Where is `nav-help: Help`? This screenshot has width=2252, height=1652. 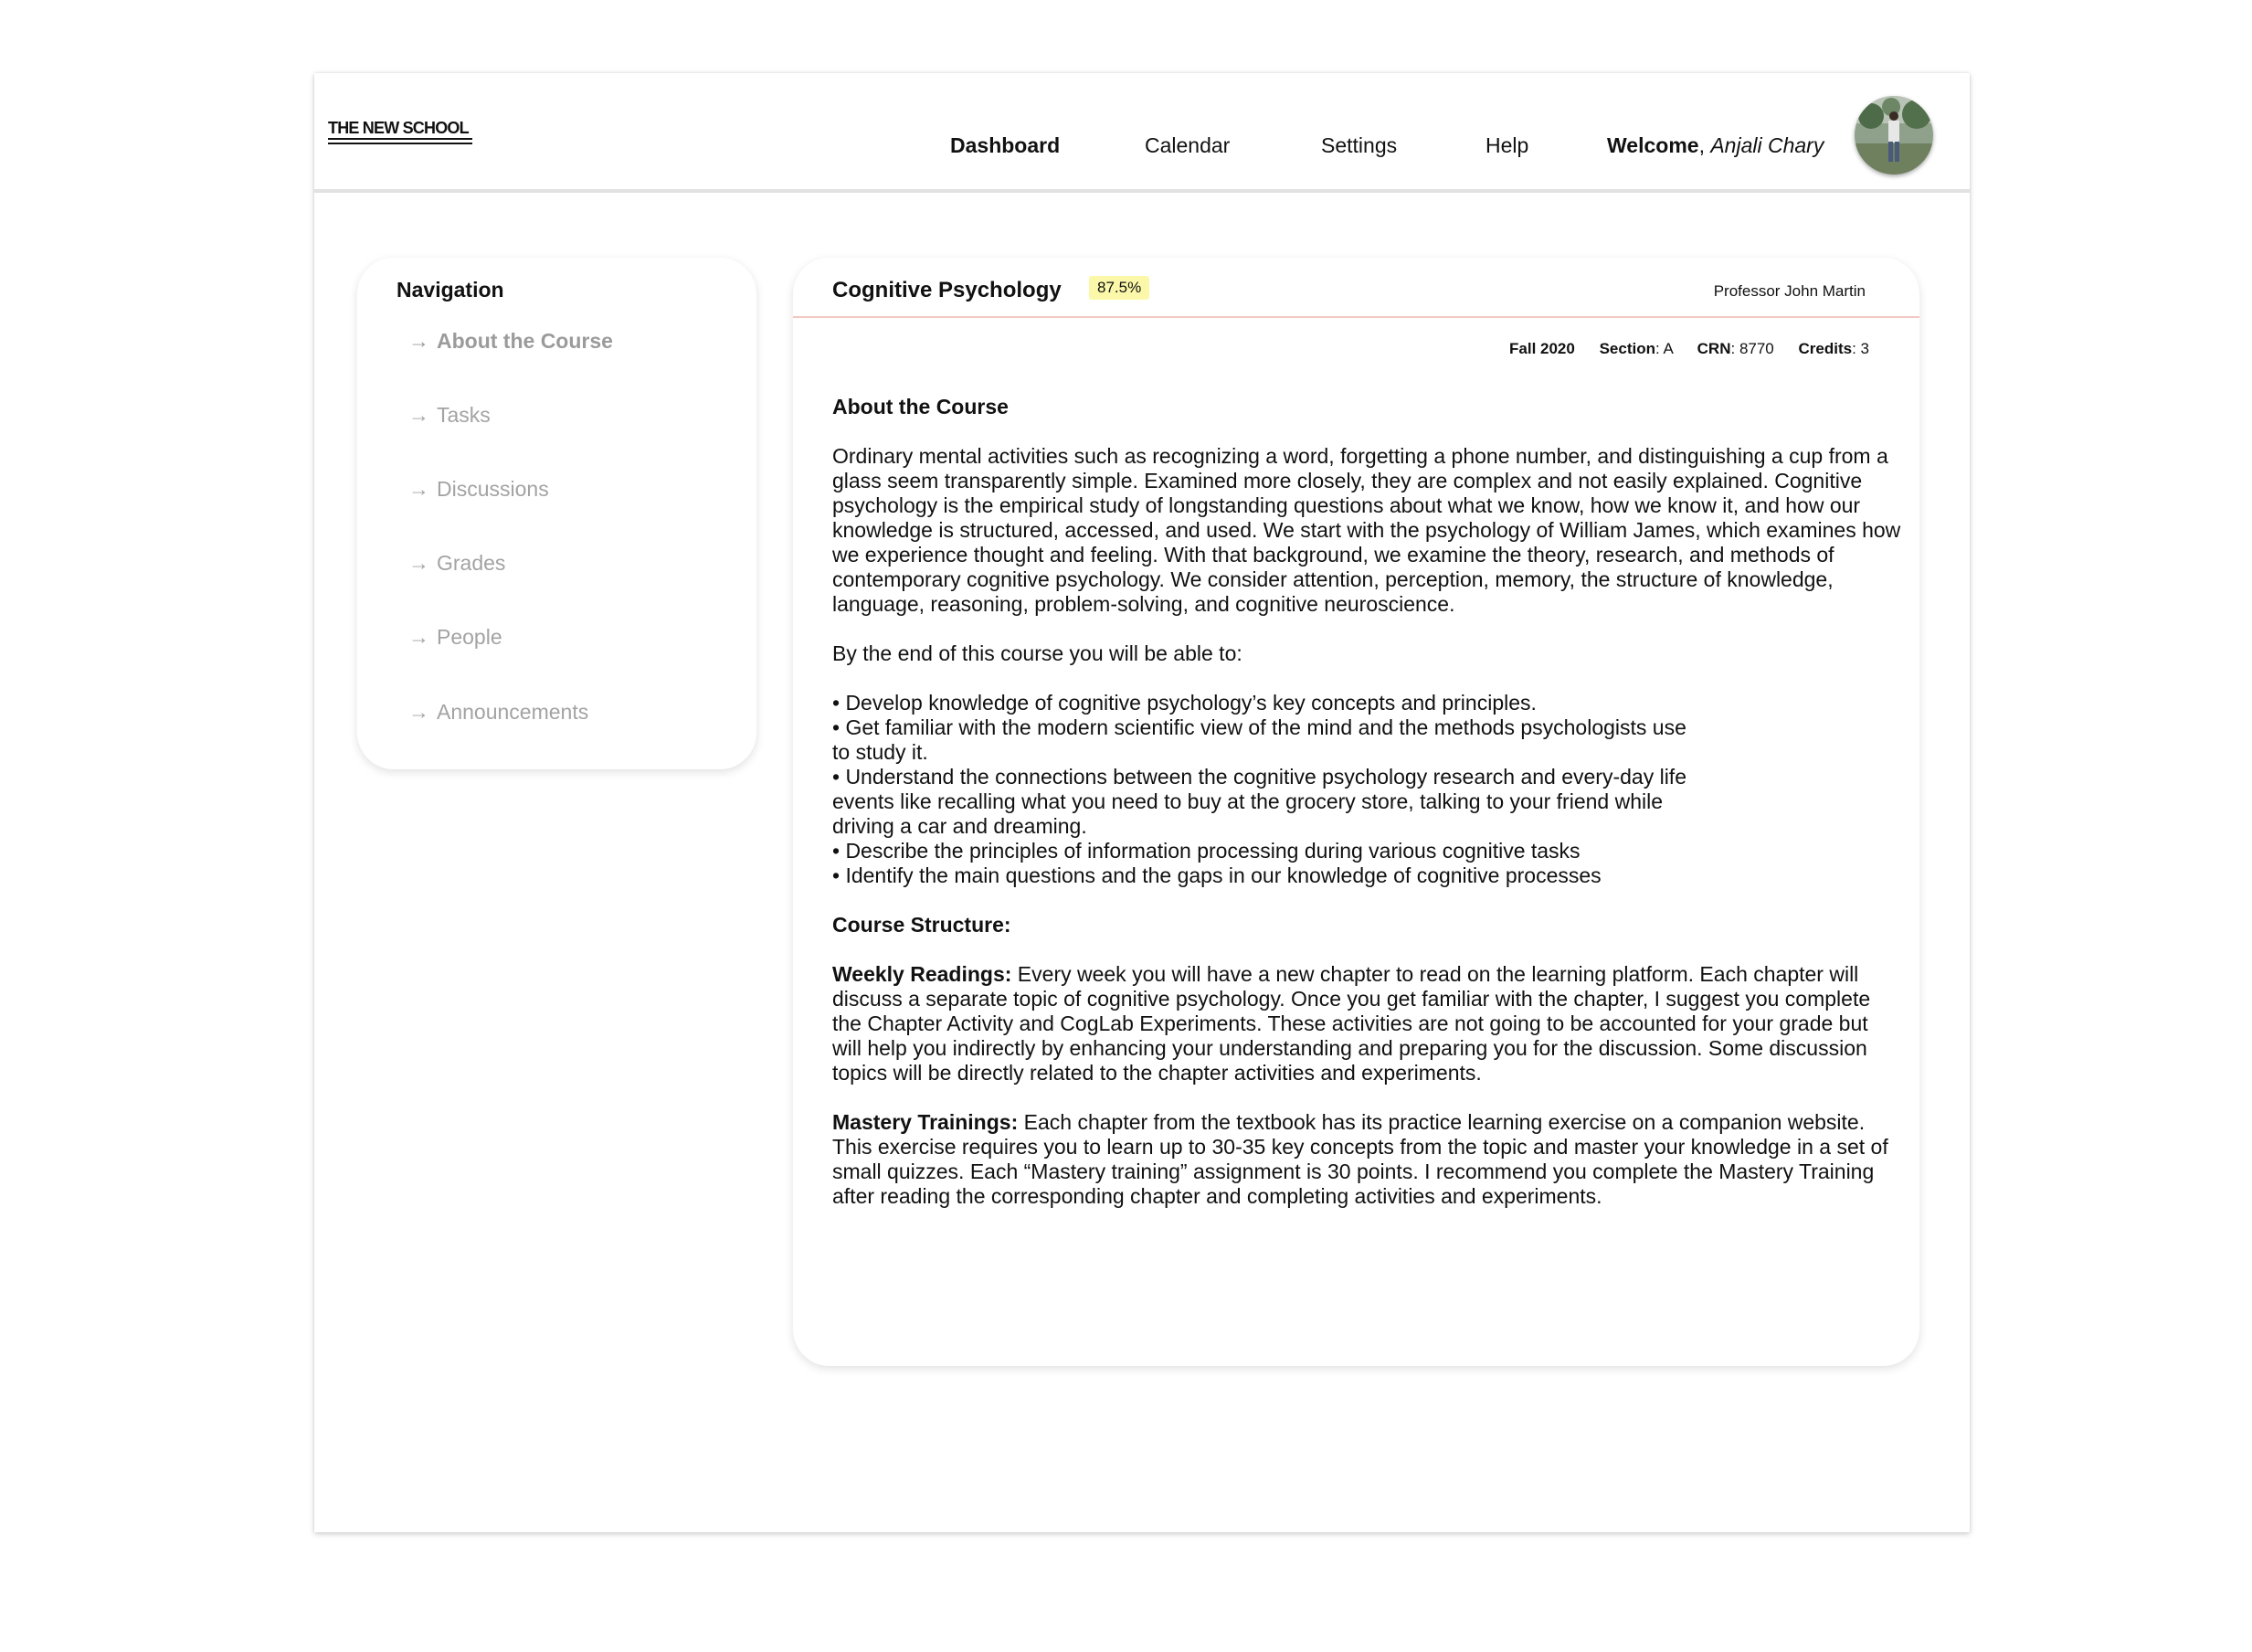 nav-help: Help is located at coordinates (1506, 146).